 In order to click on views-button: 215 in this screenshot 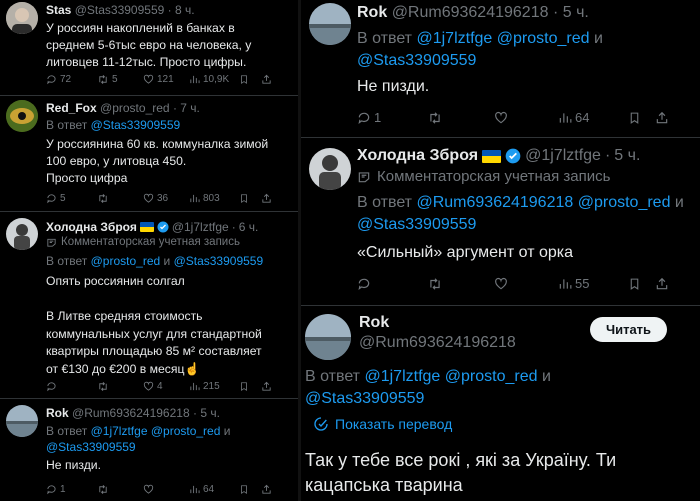, I will do `click(214, 386)`.